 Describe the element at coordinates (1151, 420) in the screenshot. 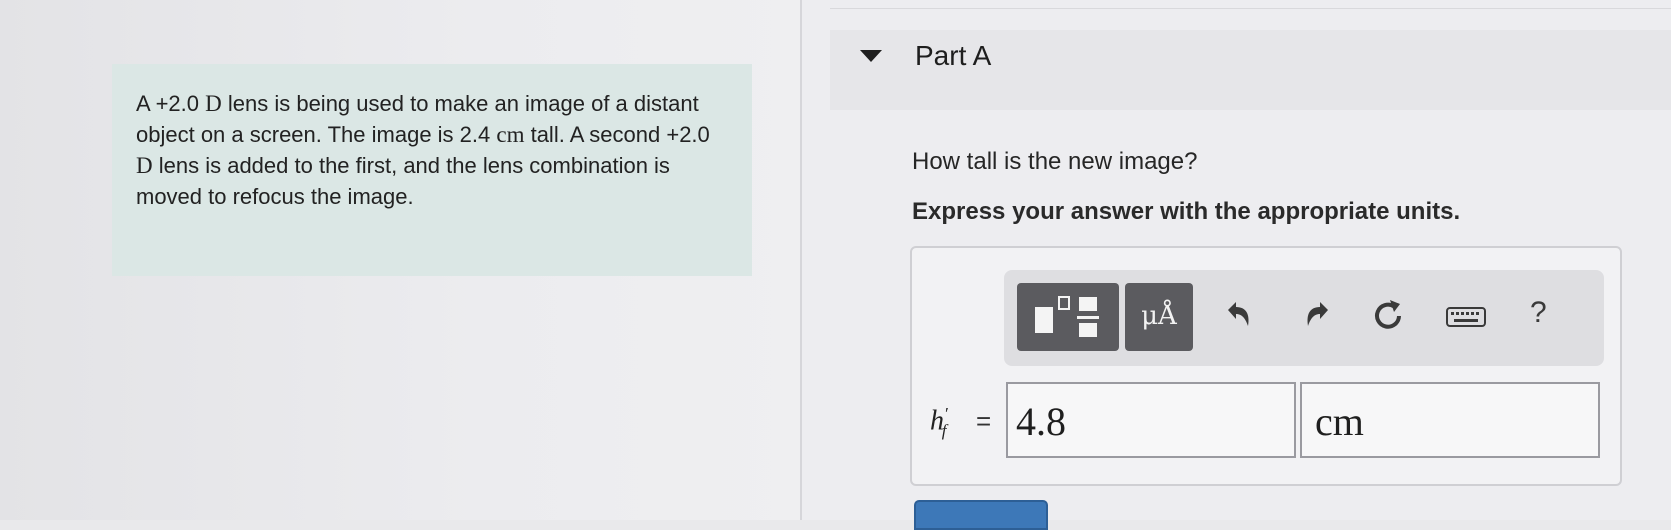

I see `answer-value-input: 4.8` at that location.